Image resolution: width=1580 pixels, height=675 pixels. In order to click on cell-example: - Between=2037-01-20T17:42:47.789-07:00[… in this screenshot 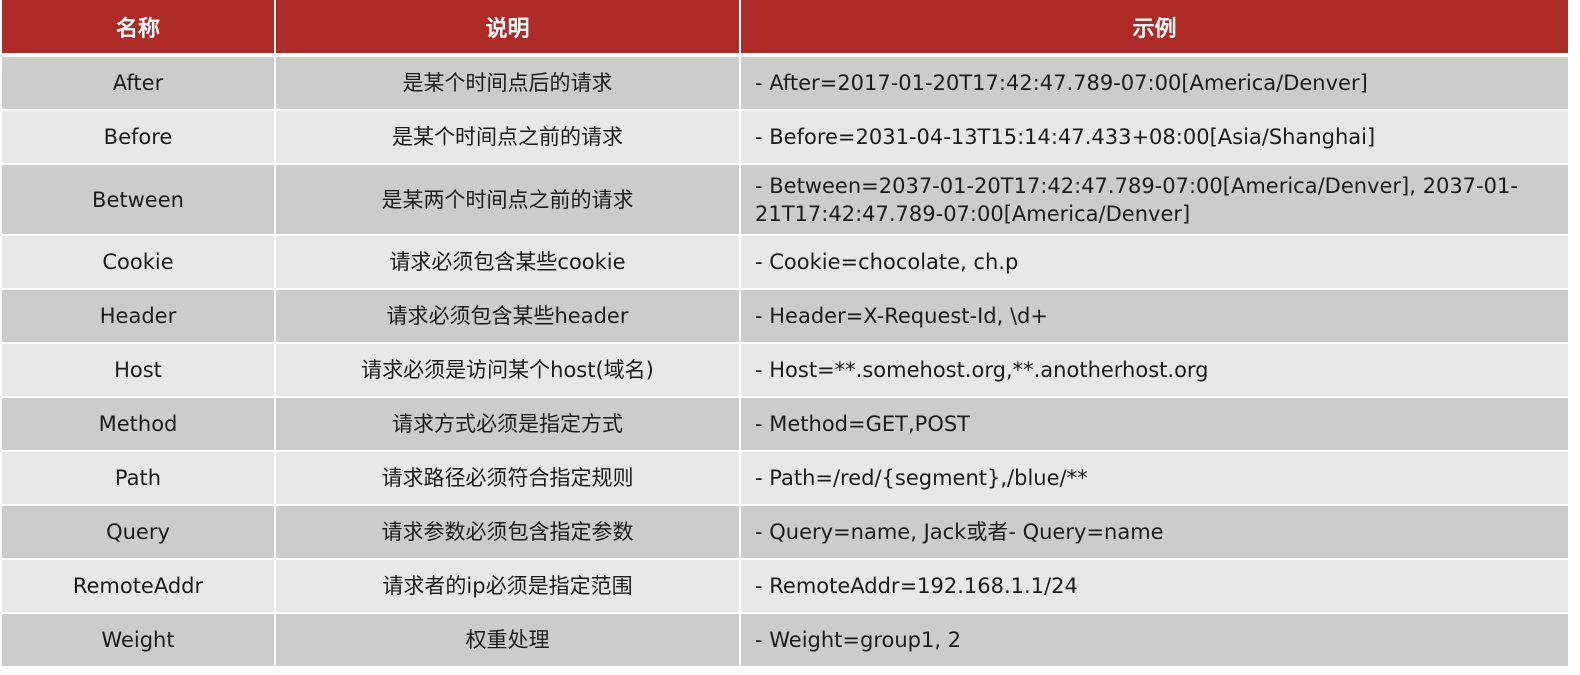, I will do `click(1154, 200)`.